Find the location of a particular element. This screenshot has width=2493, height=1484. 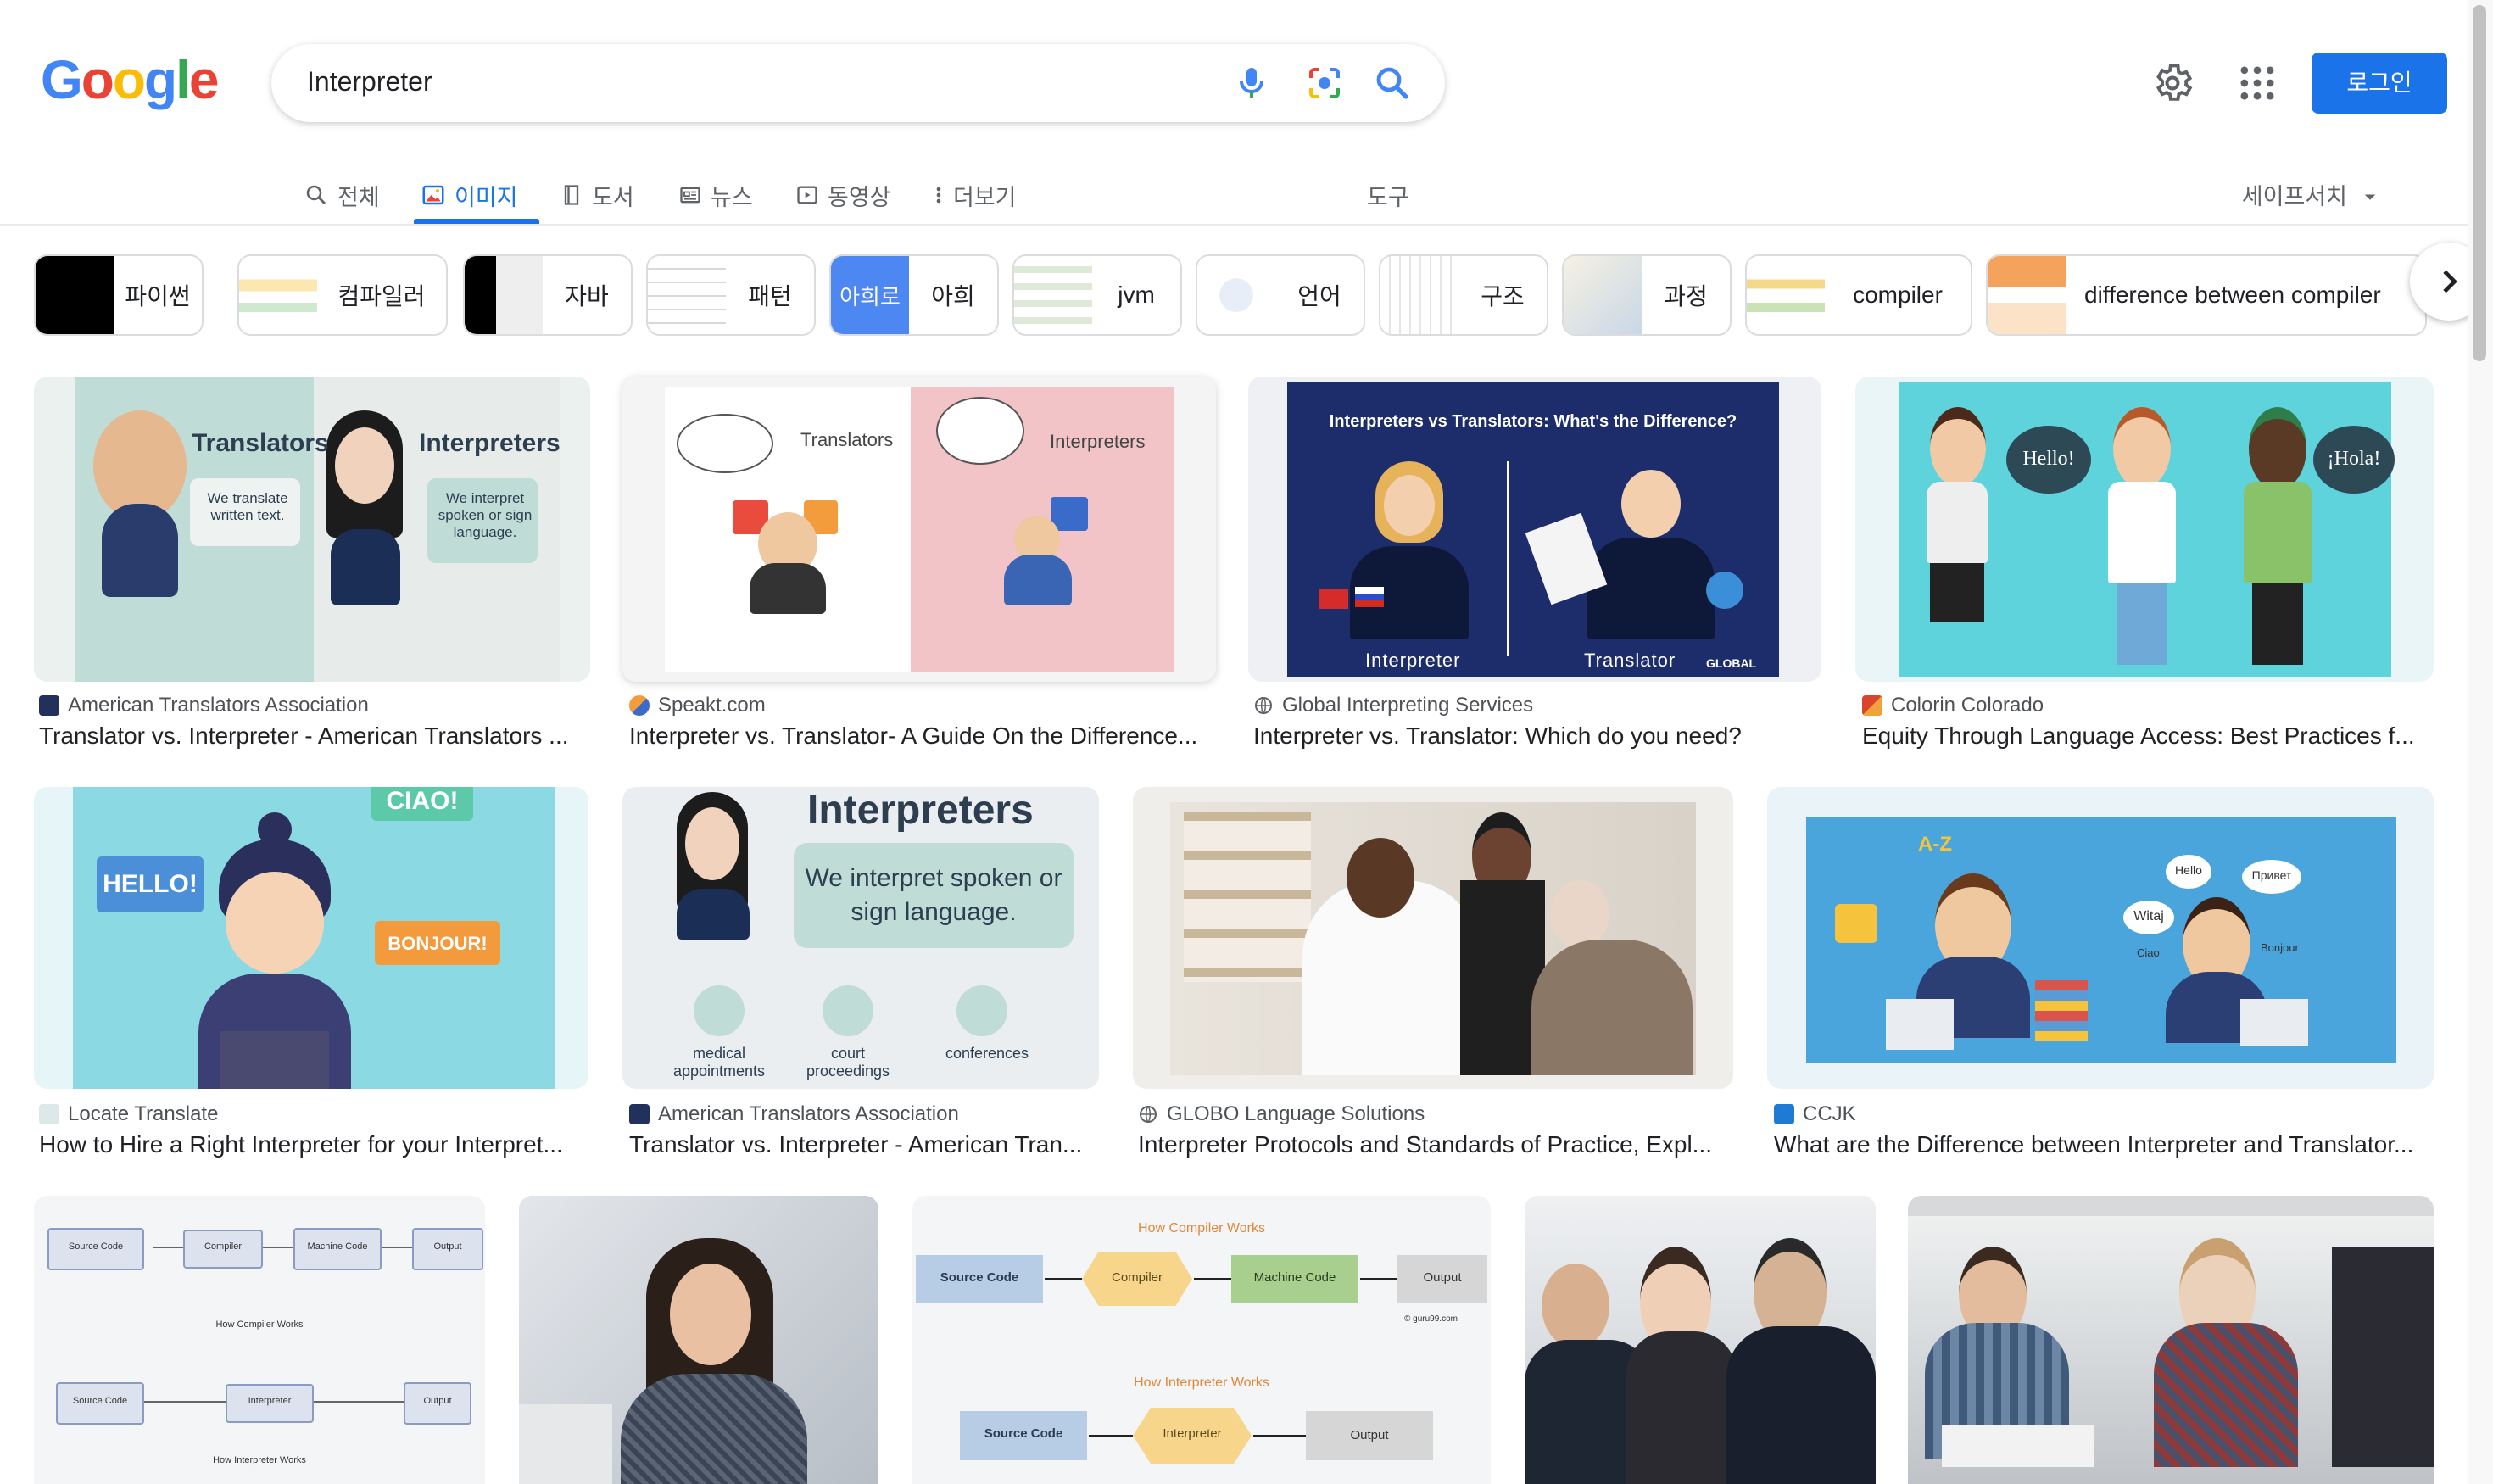

result-image-ccjk: A-Z Hello Привет Witaj Ciao Bonjour is located at coordinates (2100, 938).